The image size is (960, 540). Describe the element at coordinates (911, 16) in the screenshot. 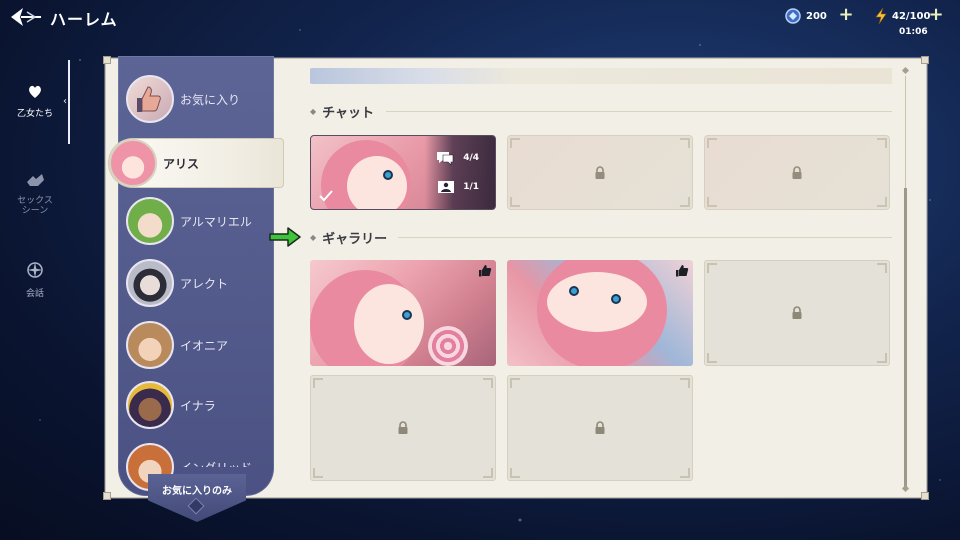

I see `energy-value: 42/100` at that location.